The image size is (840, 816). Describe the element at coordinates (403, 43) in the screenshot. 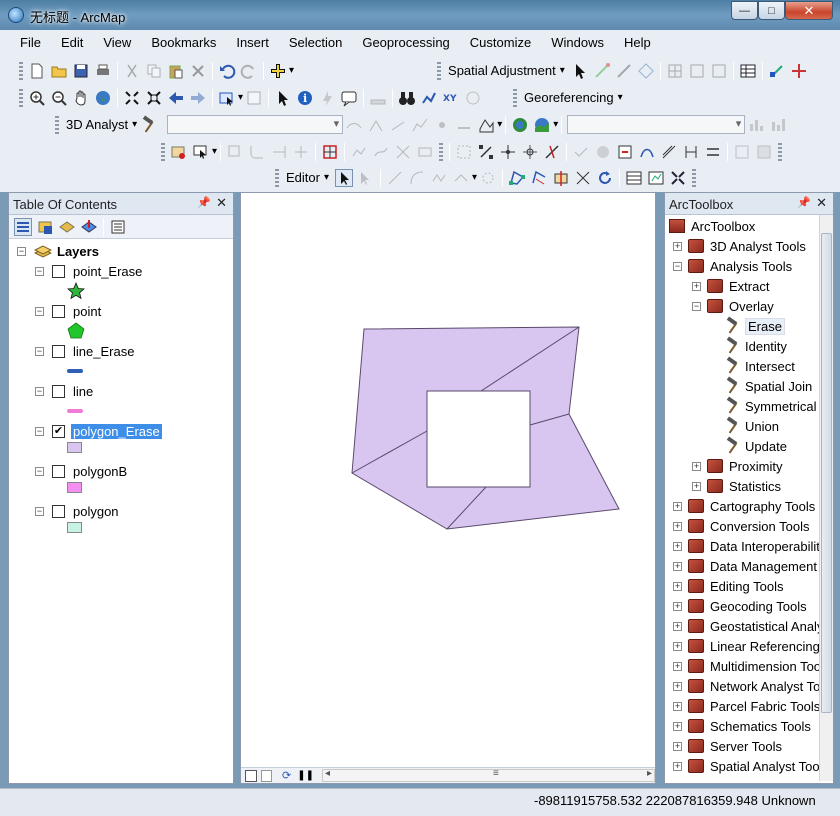

I see `menu-geoprocessing: Geoprocessing` at that location.